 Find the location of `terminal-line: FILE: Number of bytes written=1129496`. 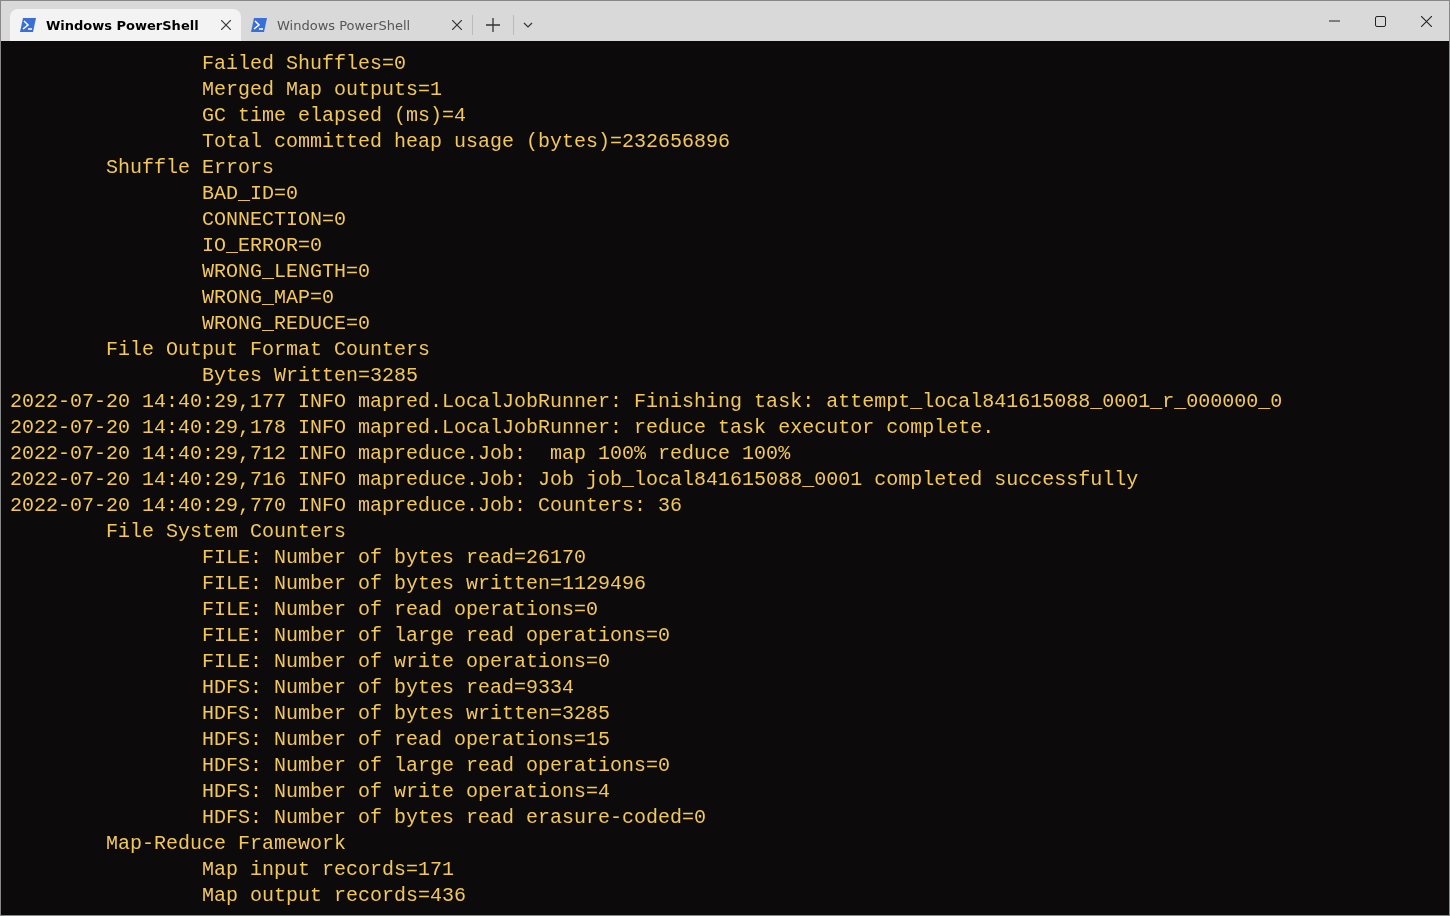

terminal-line: FILE: Number of bytes written=1129496 is located at coordinates (424, 584).